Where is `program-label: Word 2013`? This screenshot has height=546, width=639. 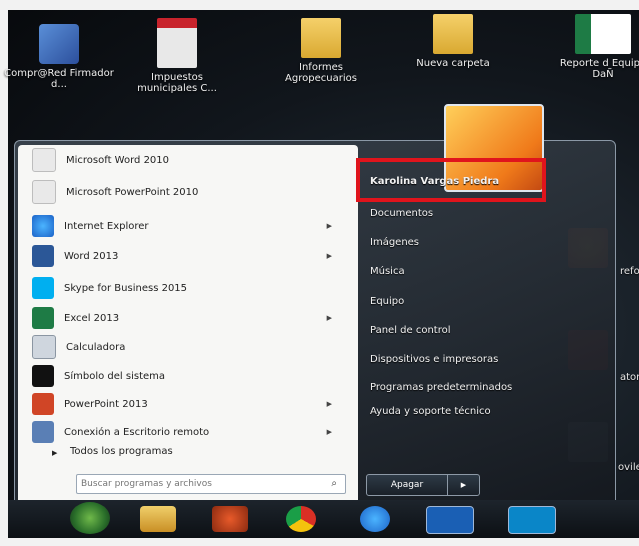
program-label: Word 2013 is located at coordinates (91, 256).